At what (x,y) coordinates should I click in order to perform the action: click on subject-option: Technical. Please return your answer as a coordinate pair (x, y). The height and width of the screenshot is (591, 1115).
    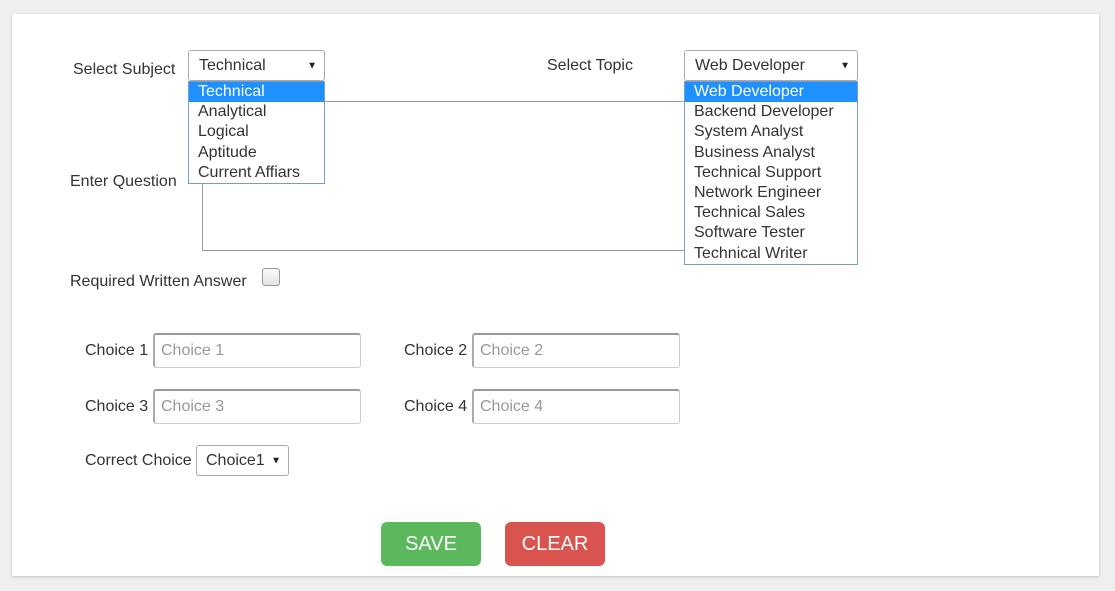
    Looking at the image, I should click on (256, 92).